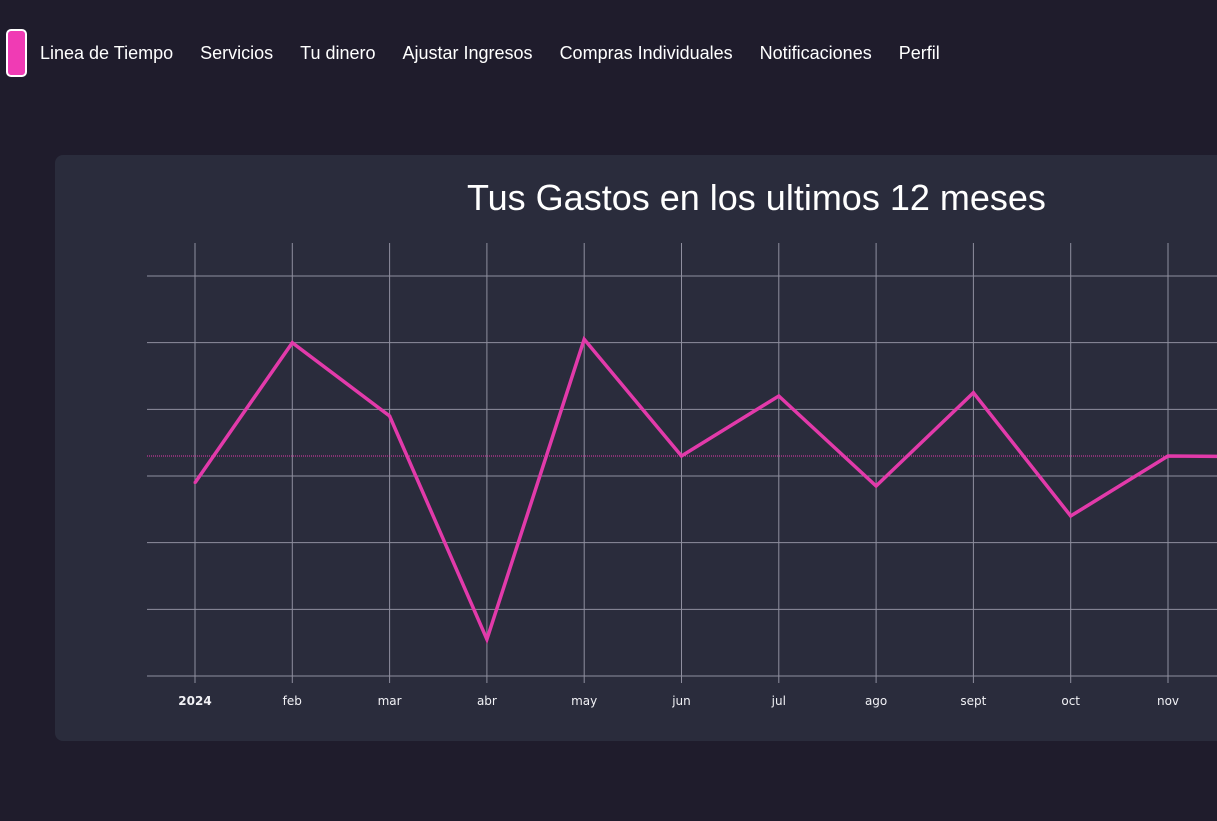 Image resolution: width=1217 pixels, height=821 pixels. What do you see at coordinates (292, 701) in the screenshot?
I see `x-tick-label-feb: feb` at bounding box center [292, 701].